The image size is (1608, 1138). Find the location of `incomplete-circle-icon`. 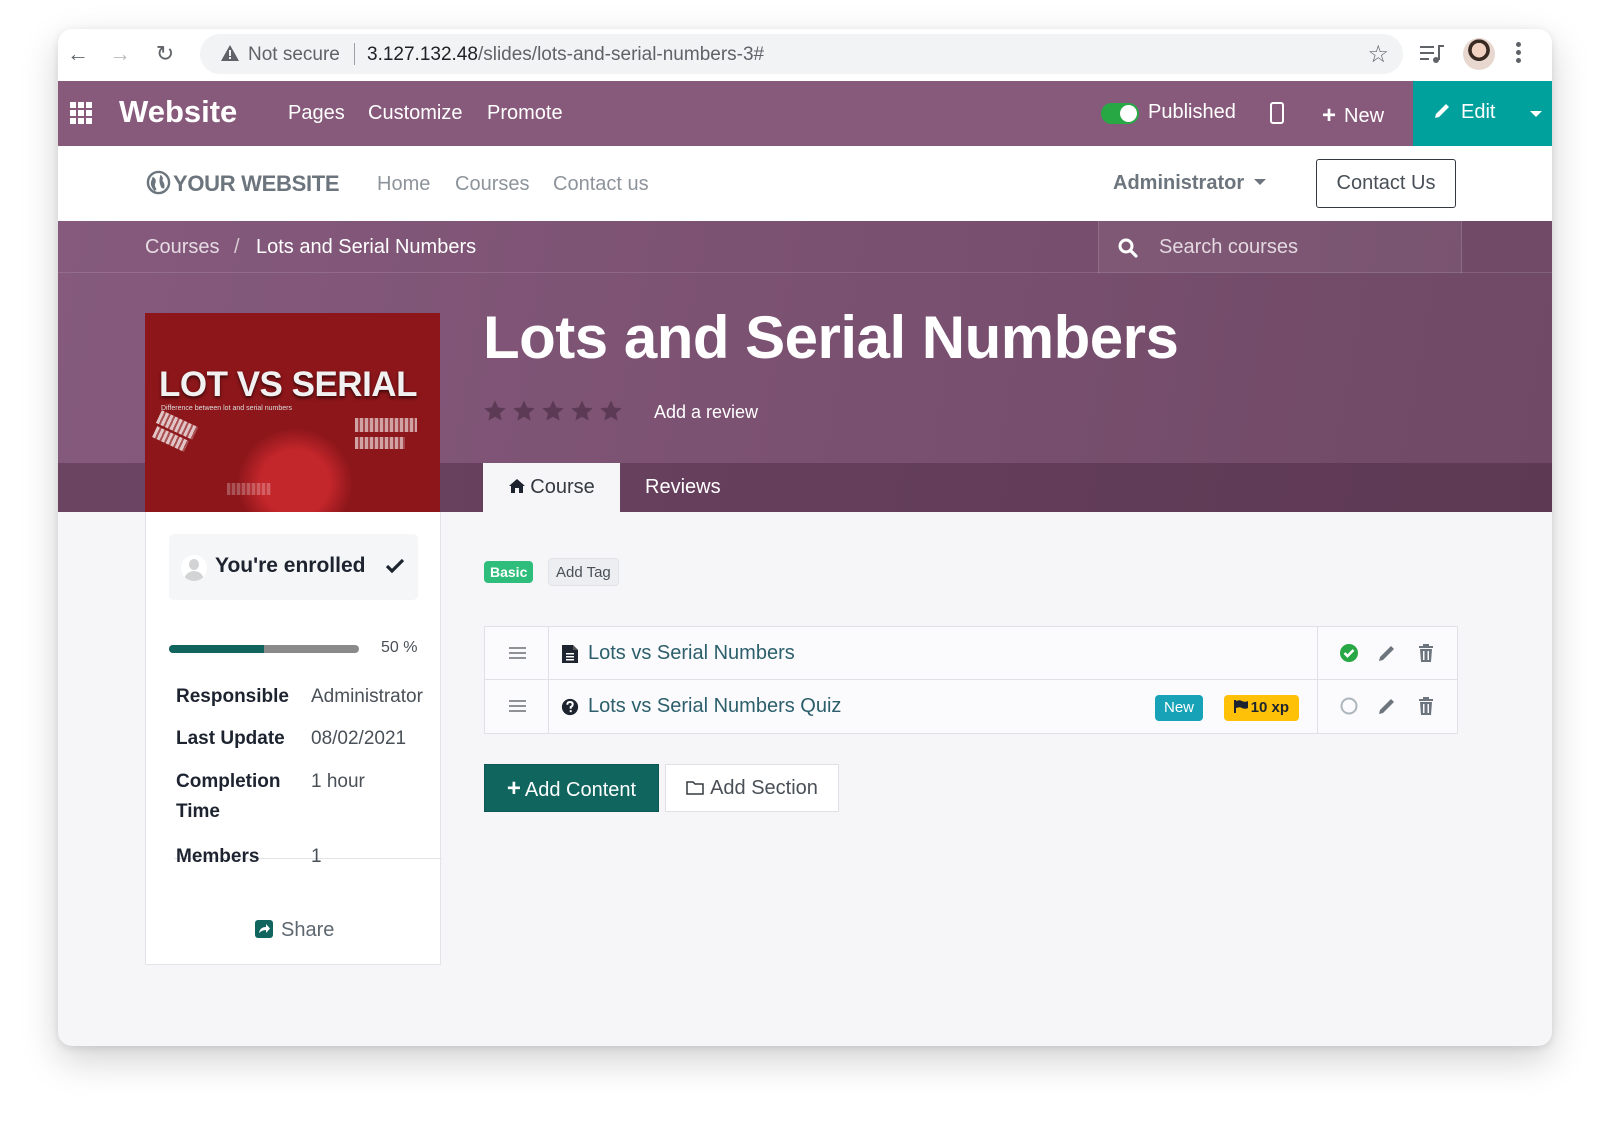

incomplete-circle-icon is located at coordinates (1349, 706).